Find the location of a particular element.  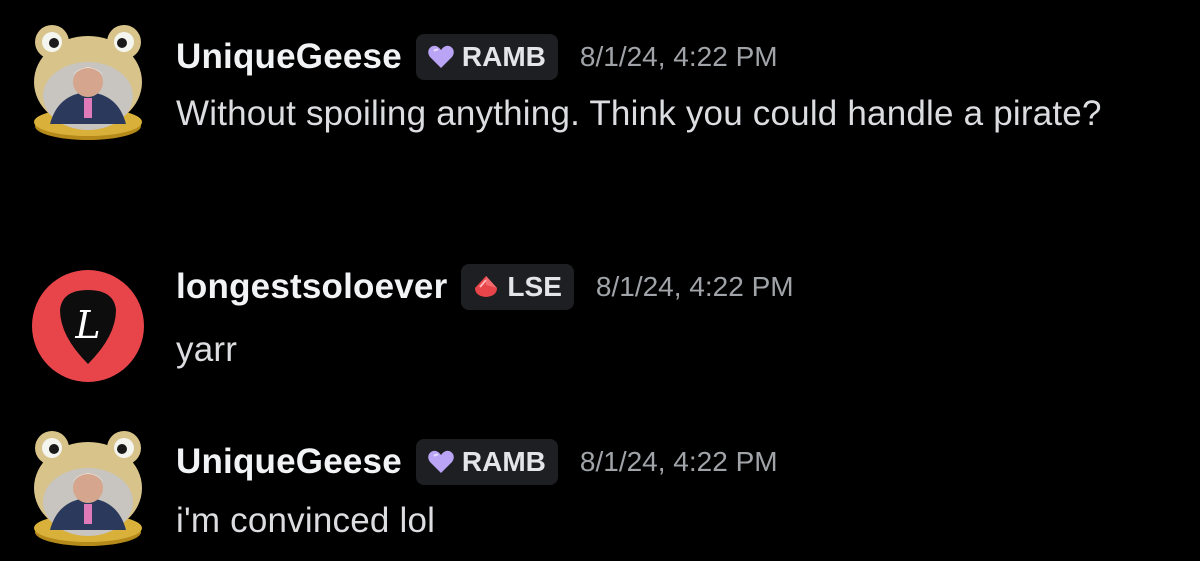

guitar-pick-avatar-icon: L is located at coordinates (88, 326).